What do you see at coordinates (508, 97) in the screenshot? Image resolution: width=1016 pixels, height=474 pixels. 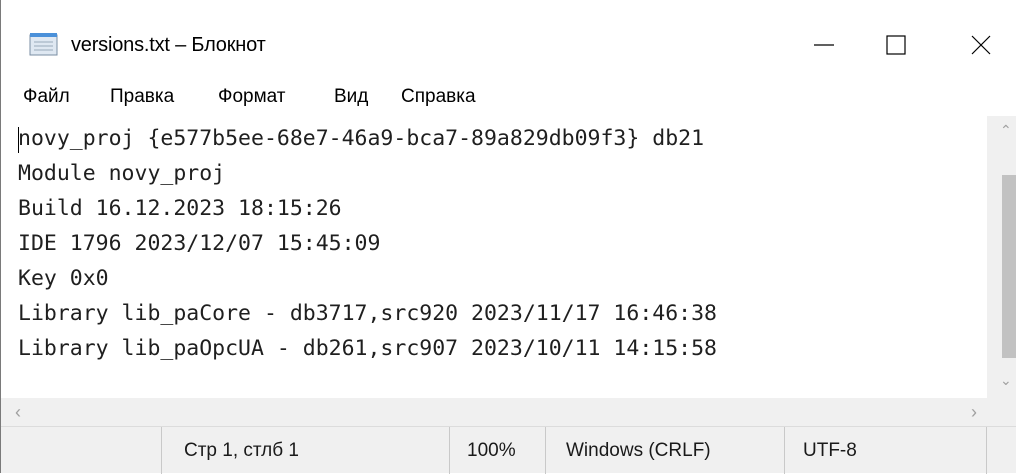 I see `menu-bar: Файл Правка Формат Вид Справка` at bounding box center [508, 97].